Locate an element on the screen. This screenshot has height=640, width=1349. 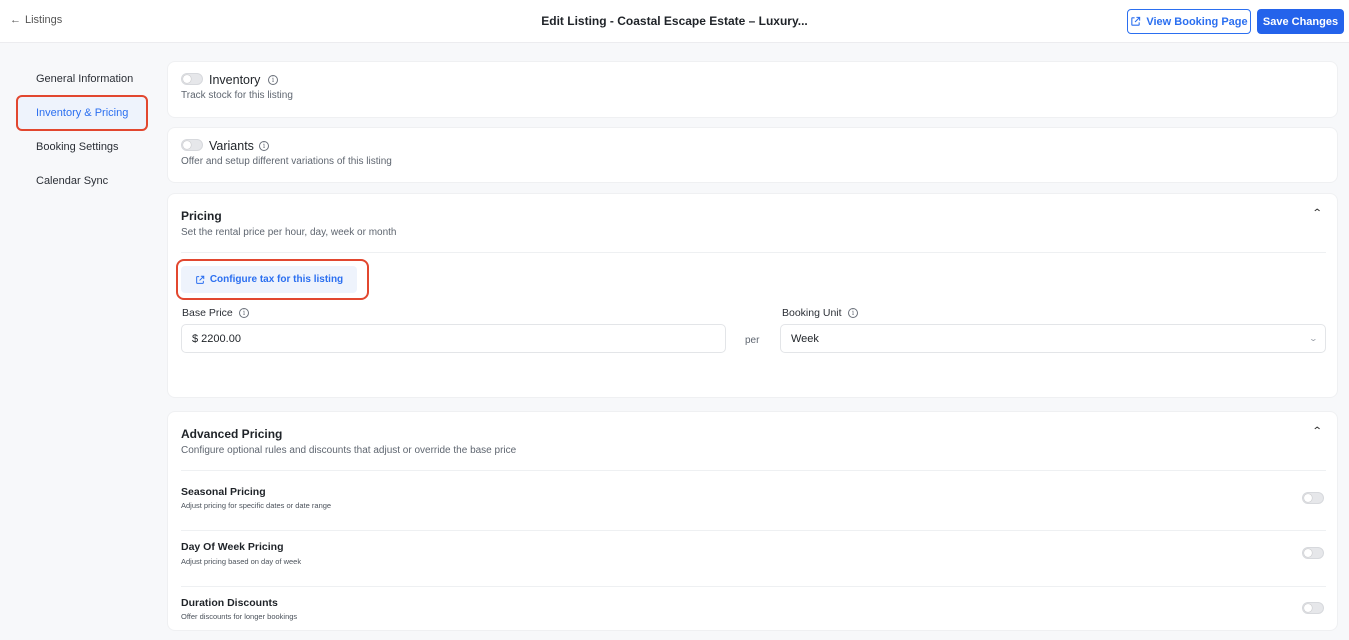
booking-unit-select: Week ⌄ is located at coordinates (1053, 338).